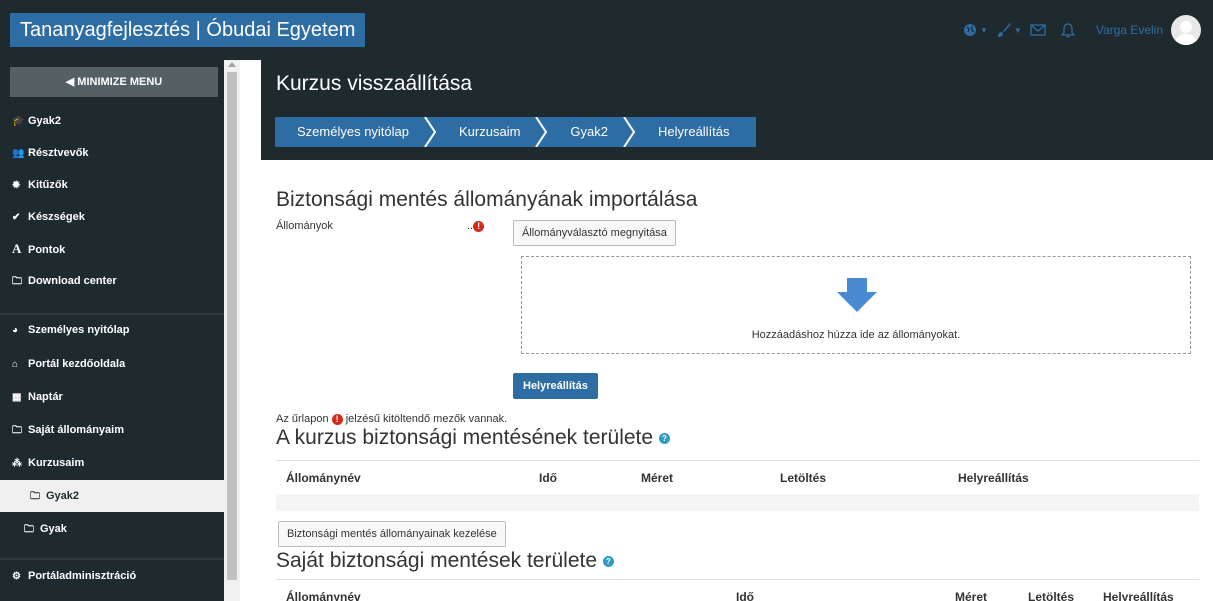 The image size is (1213, 601). What do you see at coordinates (112, 249) in the screenshot?
I see `sidebar-item-grades: A Pontok` at bounding box center [112, 249].